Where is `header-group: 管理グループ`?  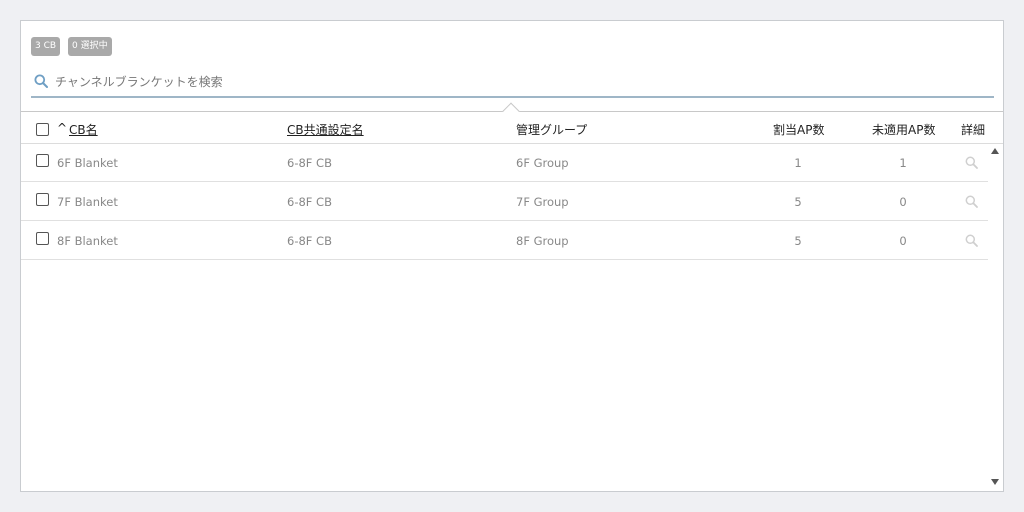
header-group: 管理グループ is located at coordinates (552, 130).